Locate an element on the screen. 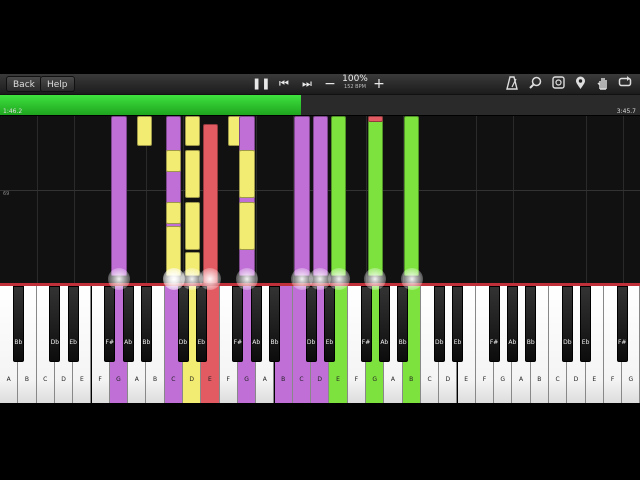 This screenshot has width=640, height=480. skip-forward-icon: ⏭ is located at coordinates (307, 84).